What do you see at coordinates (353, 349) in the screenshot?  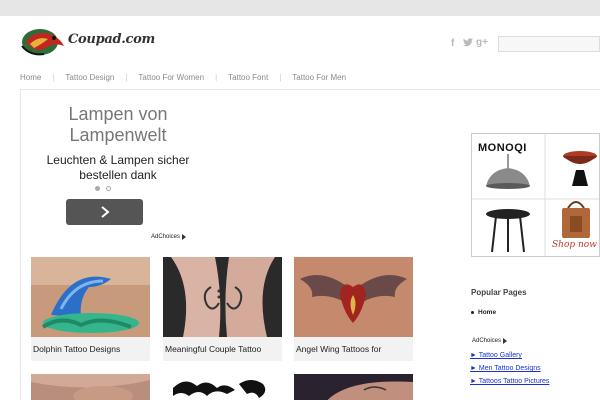 I see `post-title: Angel Wing Tattoos for` at bounding box center [353, 349].